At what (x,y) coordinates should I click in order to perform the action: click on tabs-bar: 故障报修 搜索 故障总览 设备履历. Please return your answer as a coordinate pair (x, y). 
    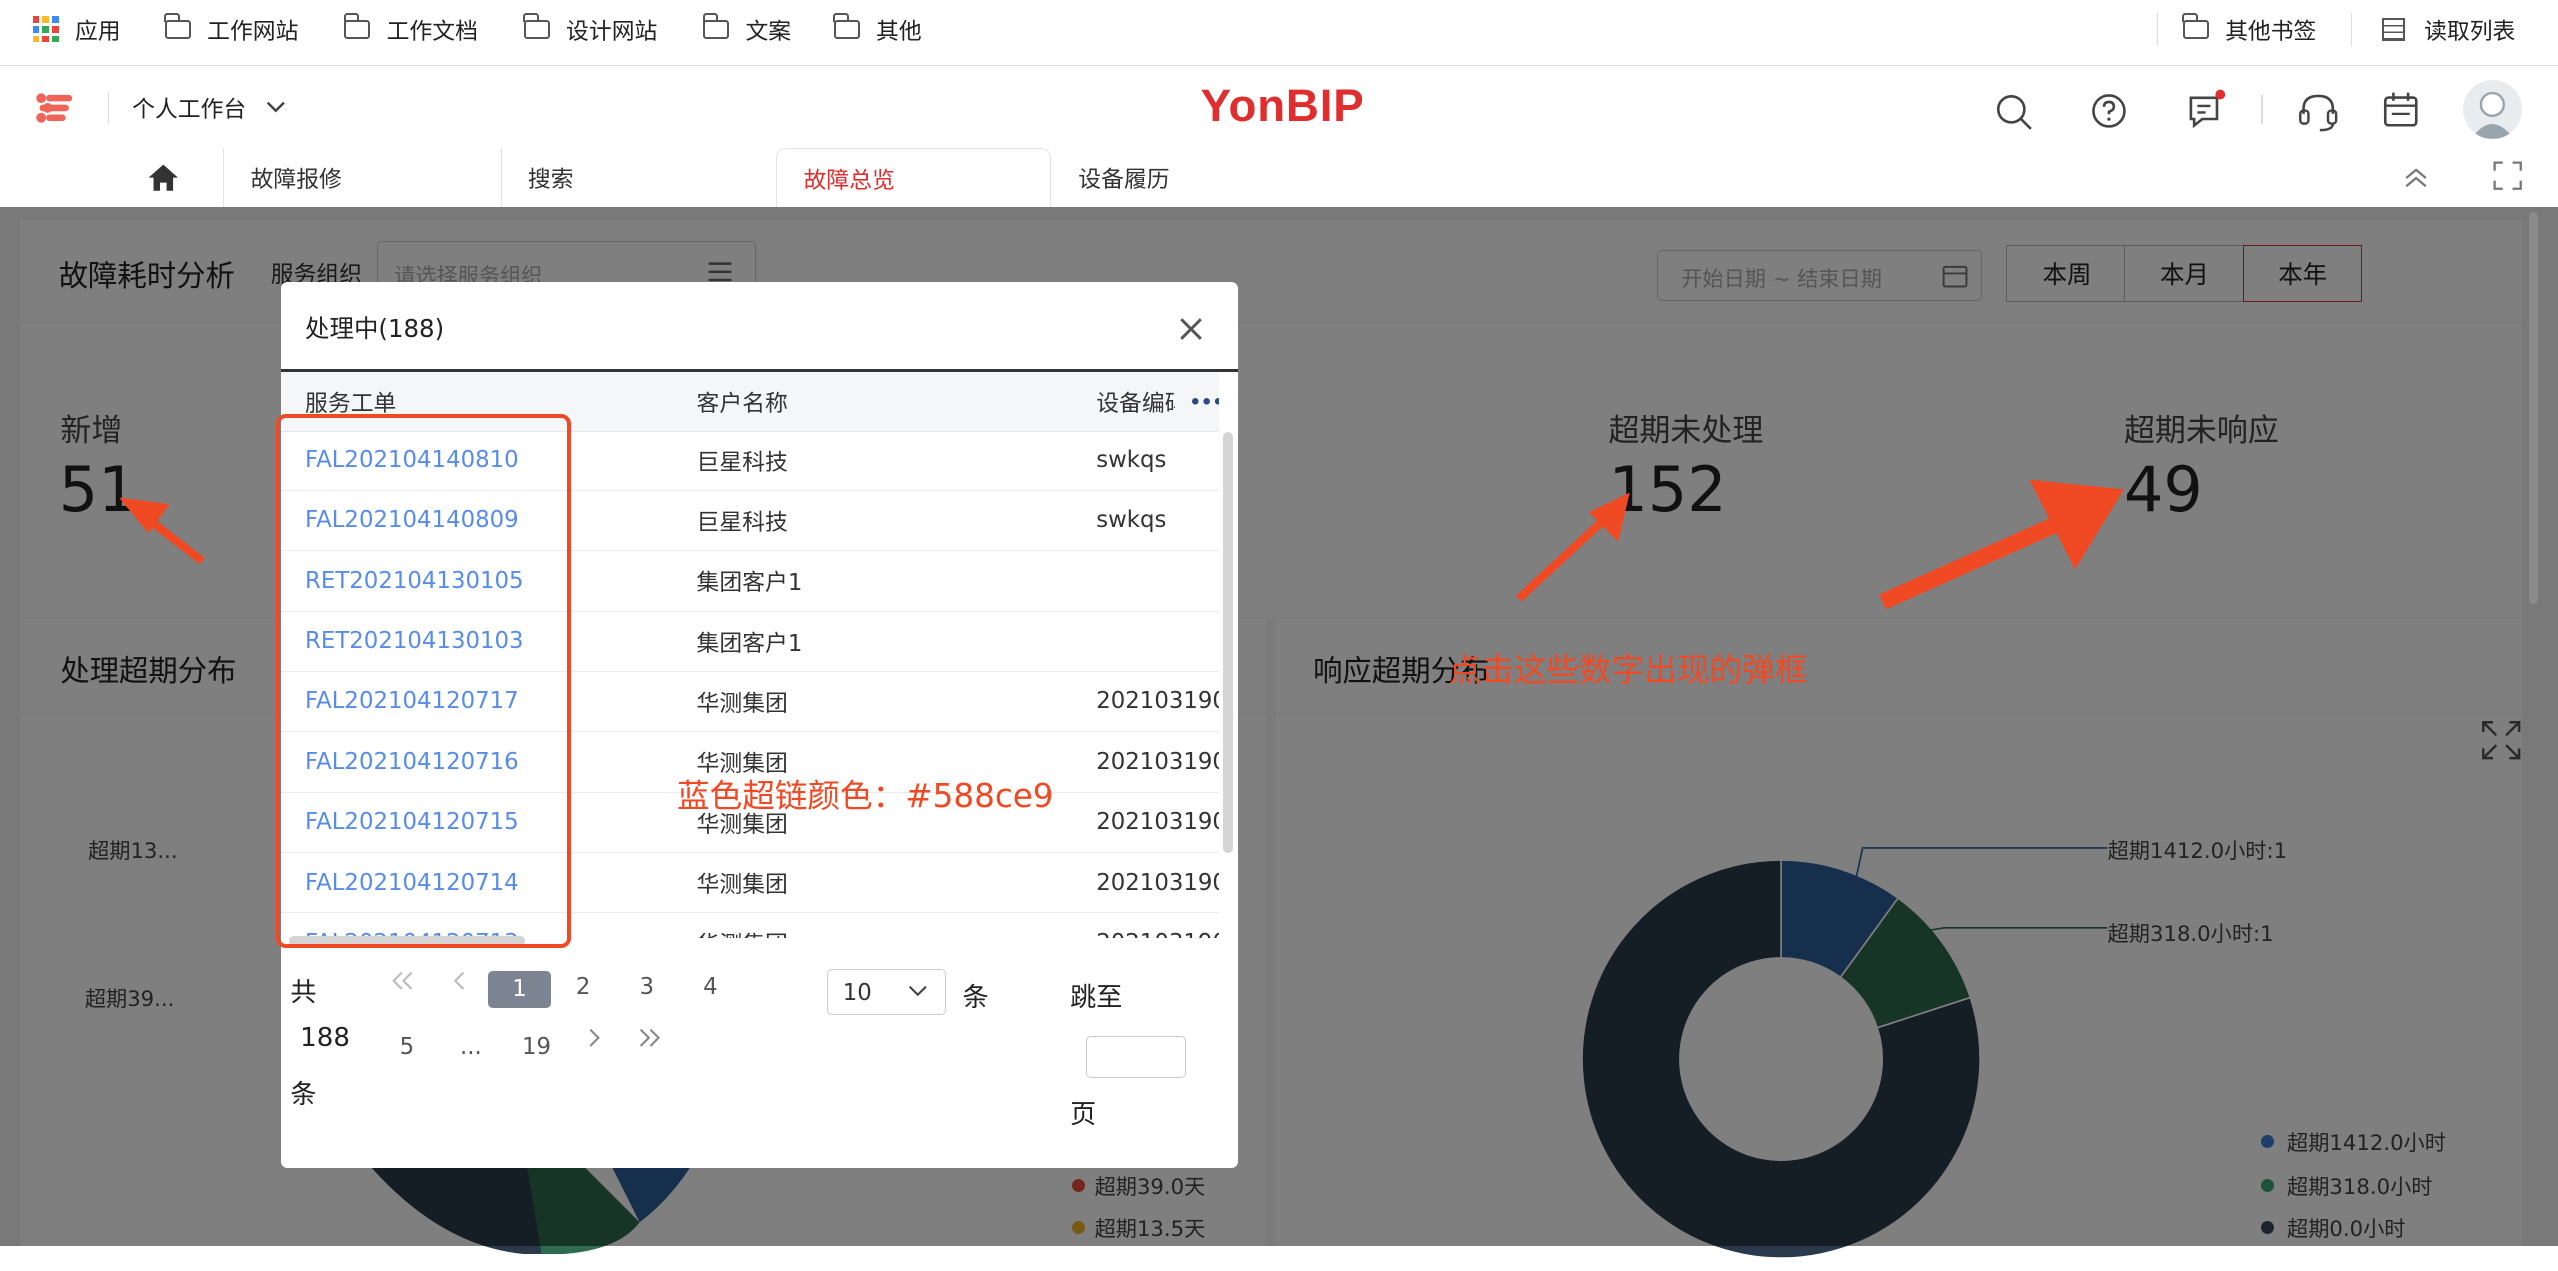
    Looking at the image, I should click on (1279, 178).